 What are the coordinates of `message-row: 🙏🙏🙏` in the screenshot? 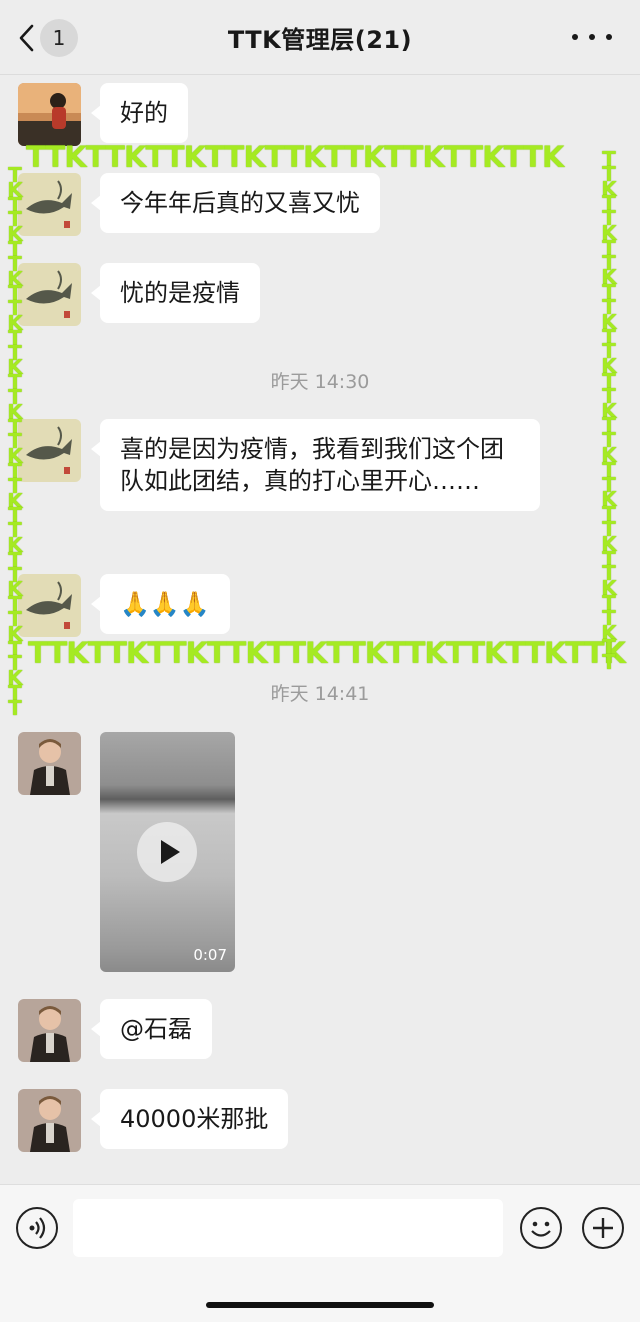 It's located at (124, 605).